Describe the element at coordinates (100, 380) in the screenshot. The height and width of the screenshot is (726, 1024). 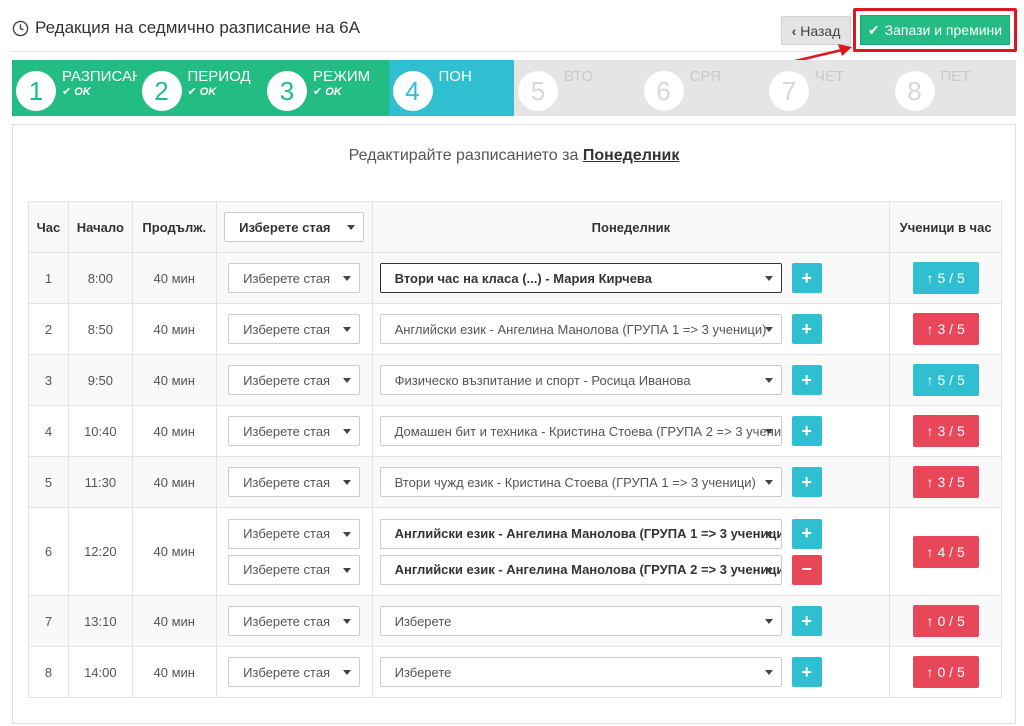
I see `cell-start: 9:50` at that location.